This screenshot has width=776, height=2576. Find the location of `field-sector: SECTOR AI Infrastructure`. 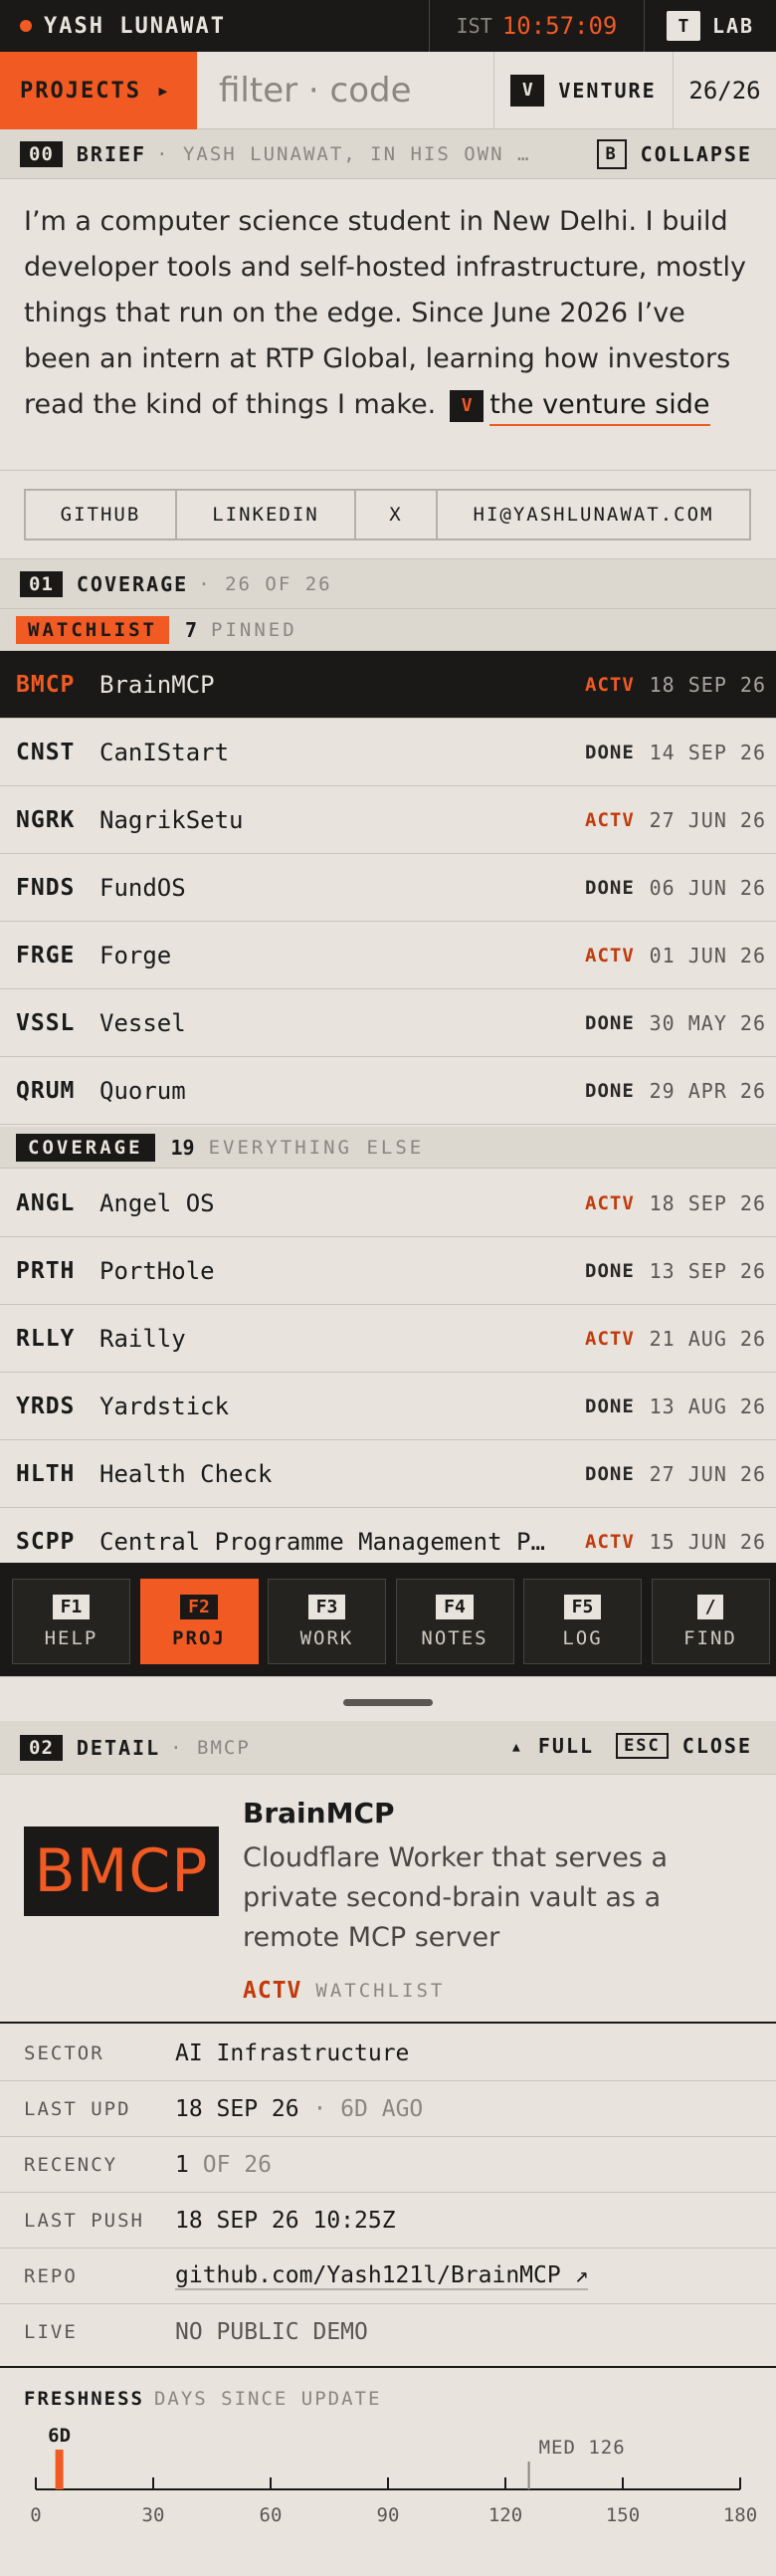

field-sector: SECTOR AI Infrastructure is located at coordinates (388, 2053).